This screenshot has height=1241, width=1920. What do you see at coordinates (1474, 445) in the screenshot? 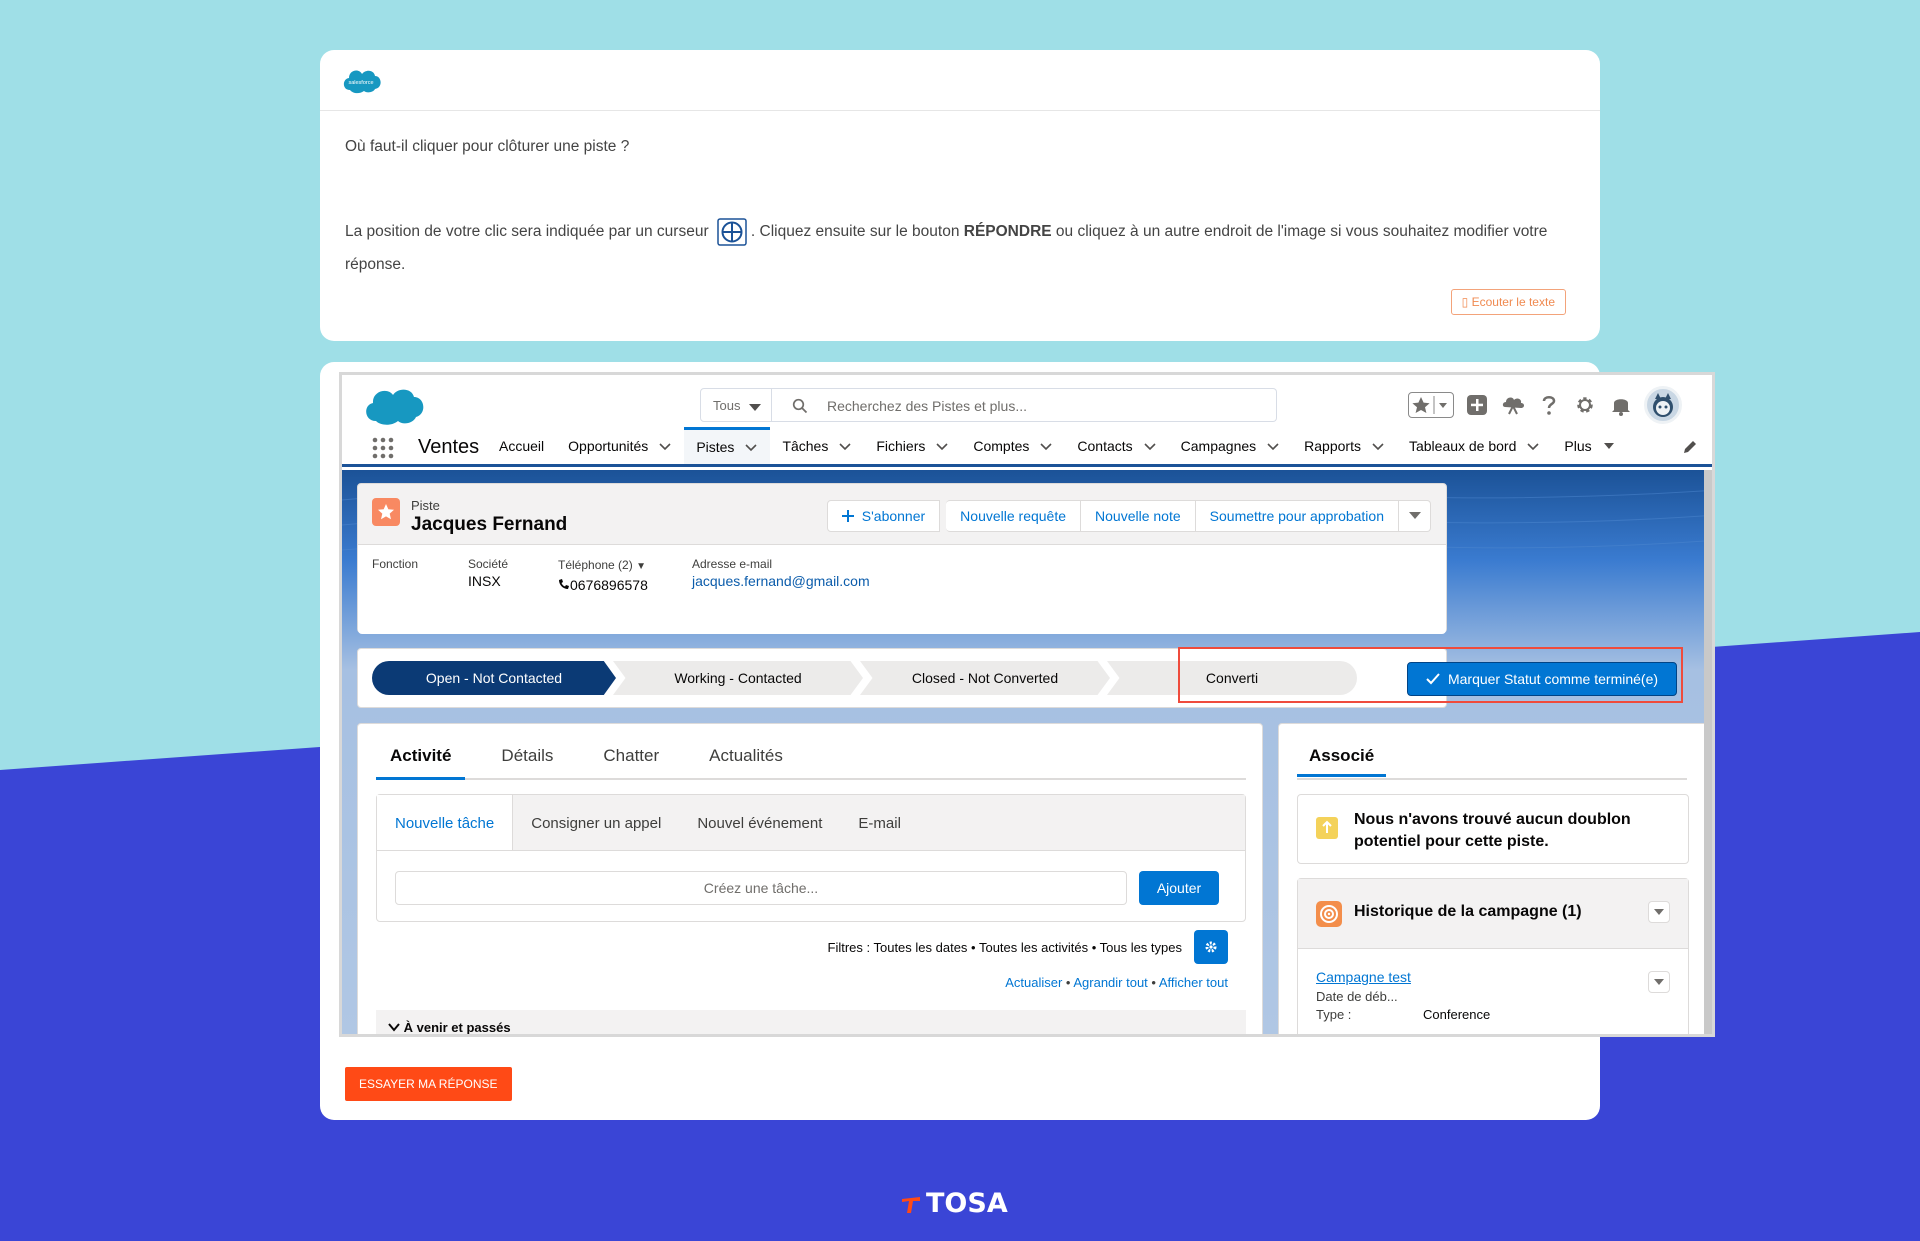
I see `nav-item-9: Tableaux de bord` at bounding box center [1474, 445].